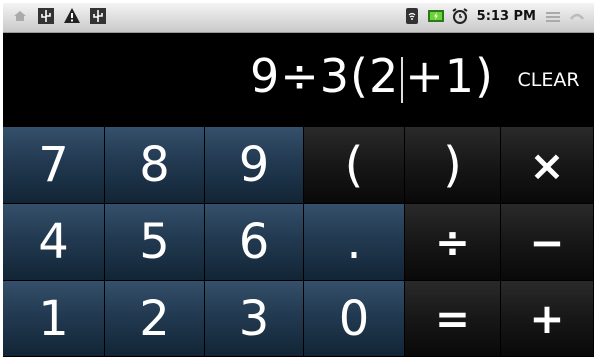  I want to click on key-multiply-label: ×, so click(547, 165).